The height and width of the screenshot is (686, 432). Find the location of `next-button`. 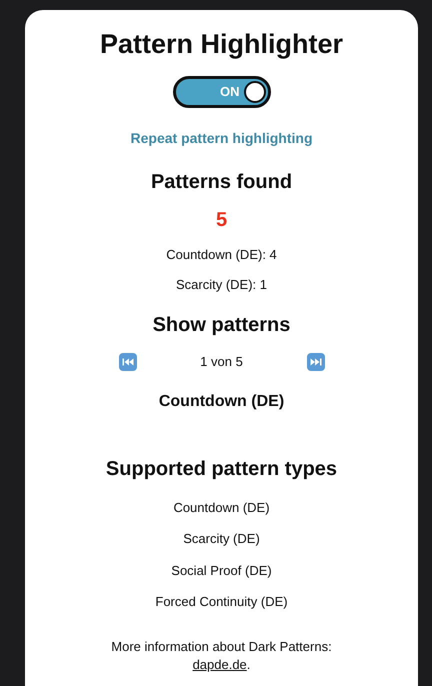

next-button is located at coordinates (315, 361).